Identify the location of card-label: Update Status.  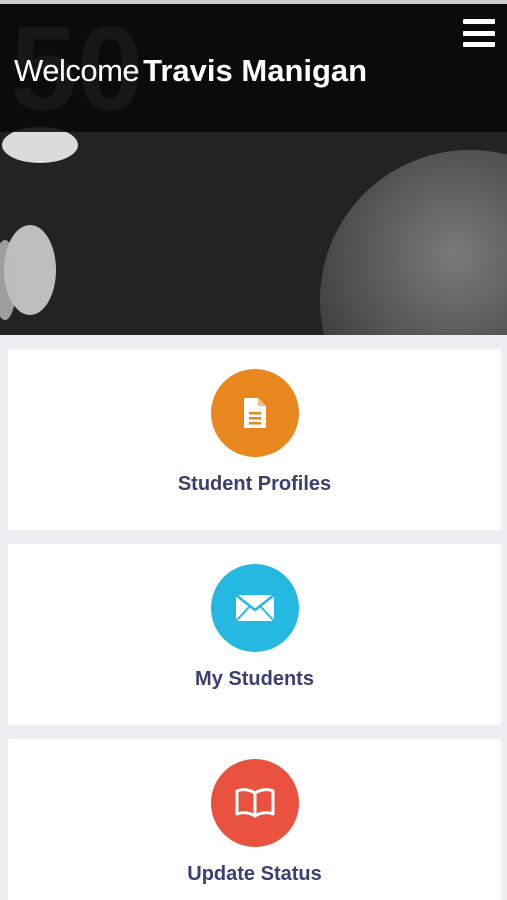
(254, 874).